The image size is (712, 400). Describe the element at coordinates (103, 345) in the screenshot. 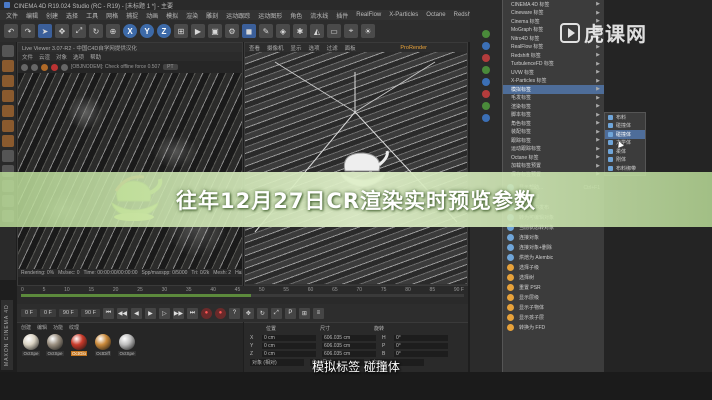

I see `material-swatch: OctDiff` at that location.